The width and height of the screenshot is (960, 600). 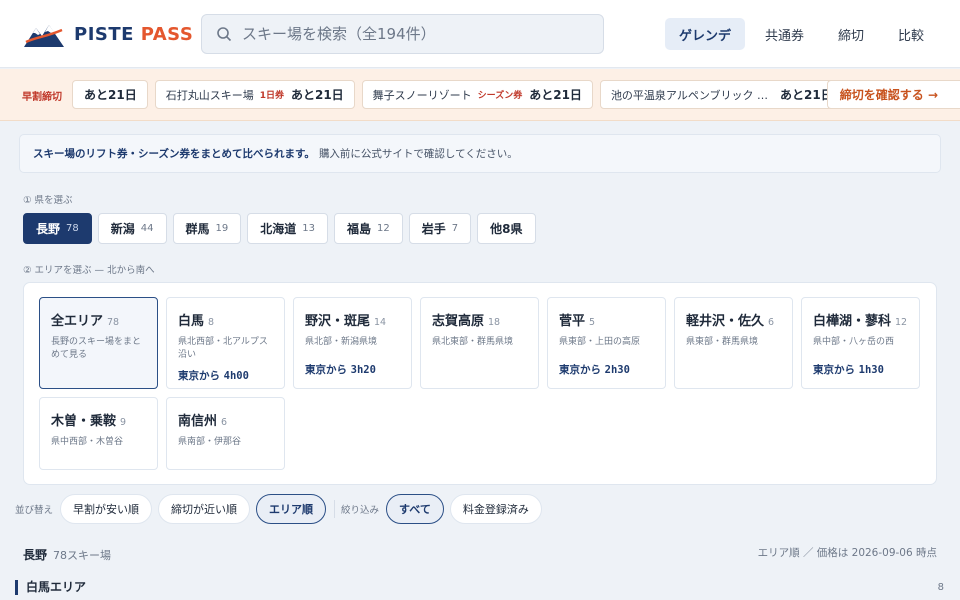 What do you see at coordinates (89, 270) in the screenshot?
I see `step-select-area: ② エリアを選ぶ — 北から南へ` at bounding box center [89, 270].